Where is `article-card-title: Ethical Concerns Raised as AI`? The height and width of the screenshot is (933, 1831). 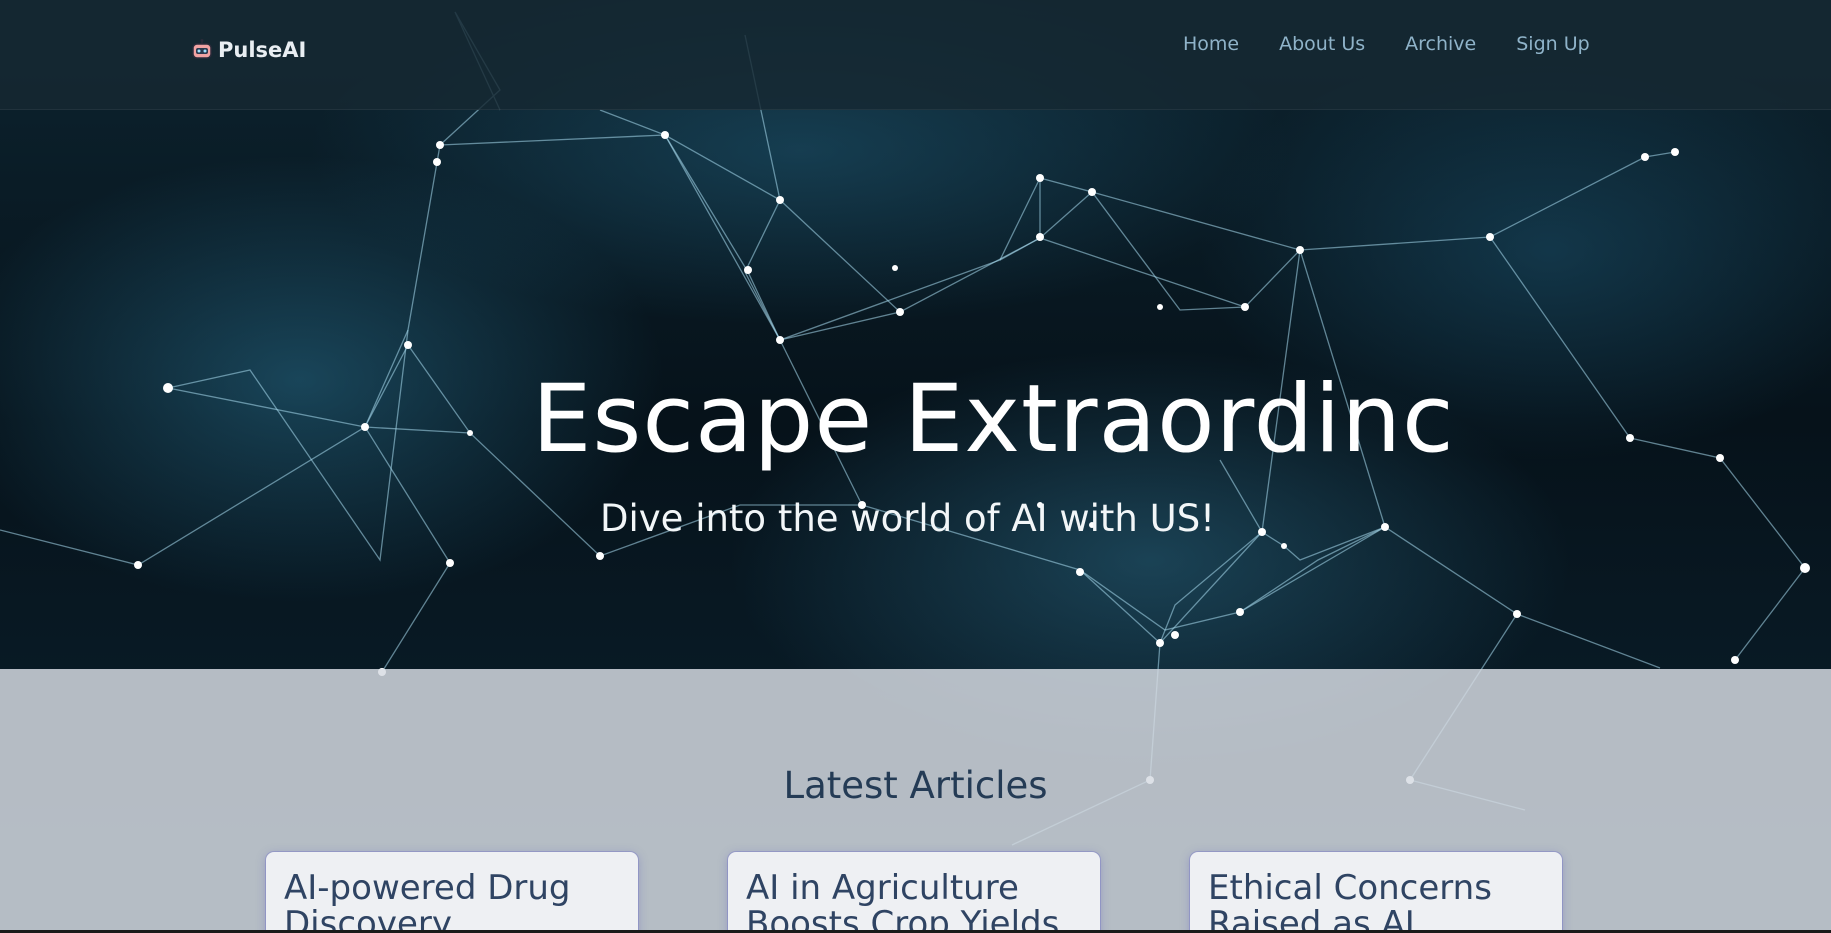 article-card-title: Ethical Concerns Raised as AI is located at coordinates (1350, 900).